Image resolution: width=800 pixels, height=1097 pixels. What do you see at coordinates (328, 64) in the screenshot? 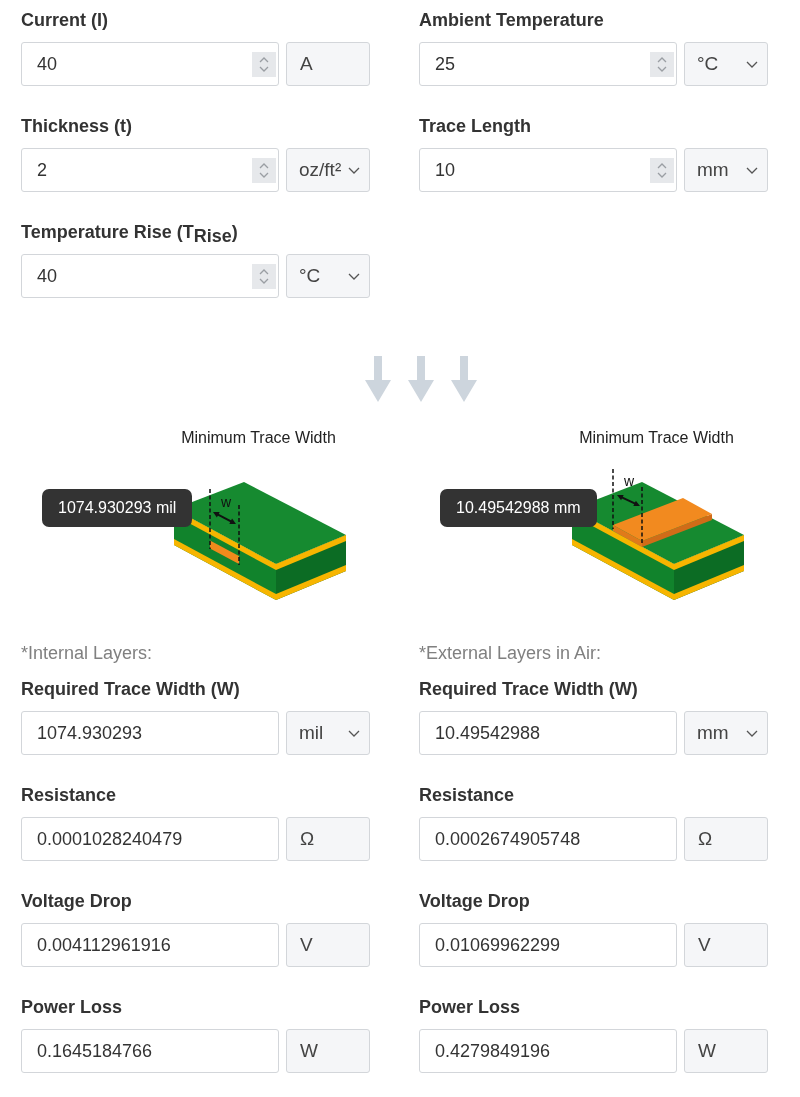
I see `unit-addon: A` at bounding box center [328, 64].